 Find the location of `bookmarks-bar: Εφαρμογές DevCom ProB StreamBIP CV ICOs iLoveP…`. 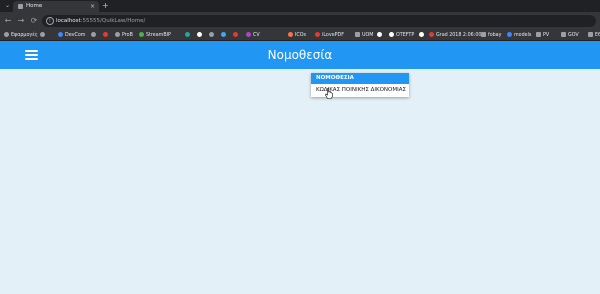

bookmarks-bar: Εφαρμογές DevCom ProB StreamBIP CV ICOs iLoveP… is located at coordinates (300, 35).